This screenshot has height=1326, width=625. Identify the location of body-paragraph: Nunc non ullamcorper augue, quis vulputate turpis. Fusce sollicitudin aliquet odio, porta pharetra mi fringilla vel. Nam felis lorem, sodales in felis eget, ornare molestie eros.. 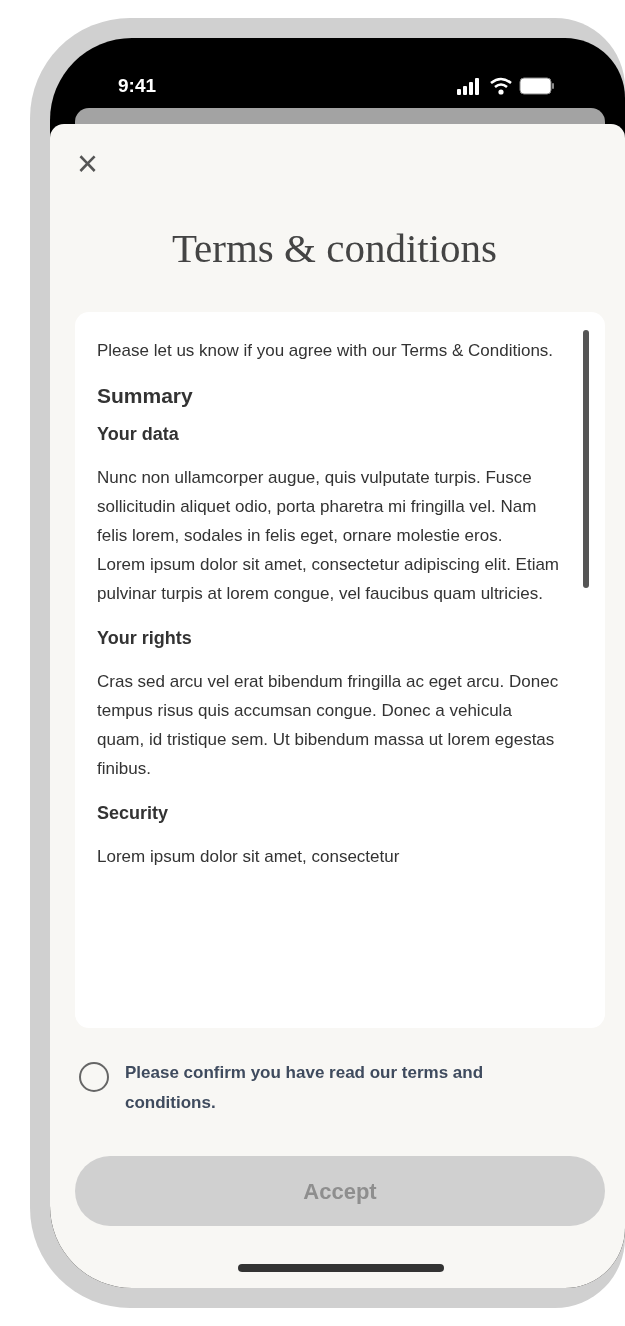
(317, 507).